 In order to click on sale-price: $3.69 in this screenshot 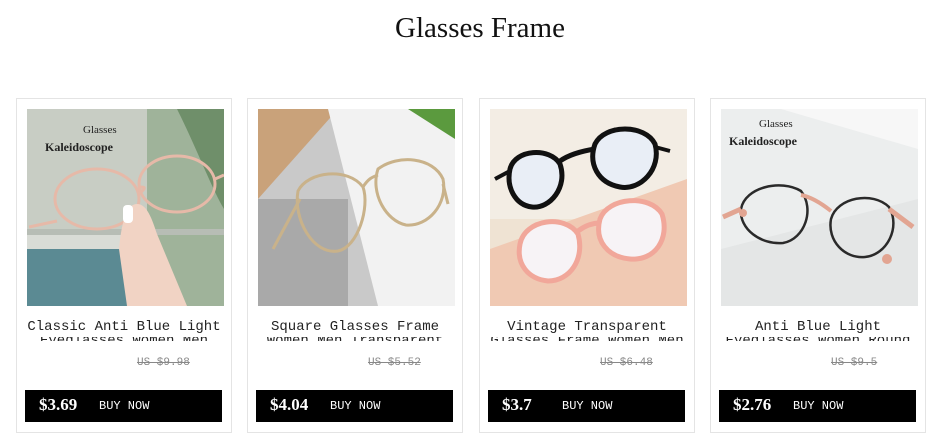, I will do `click(58, 404)`.